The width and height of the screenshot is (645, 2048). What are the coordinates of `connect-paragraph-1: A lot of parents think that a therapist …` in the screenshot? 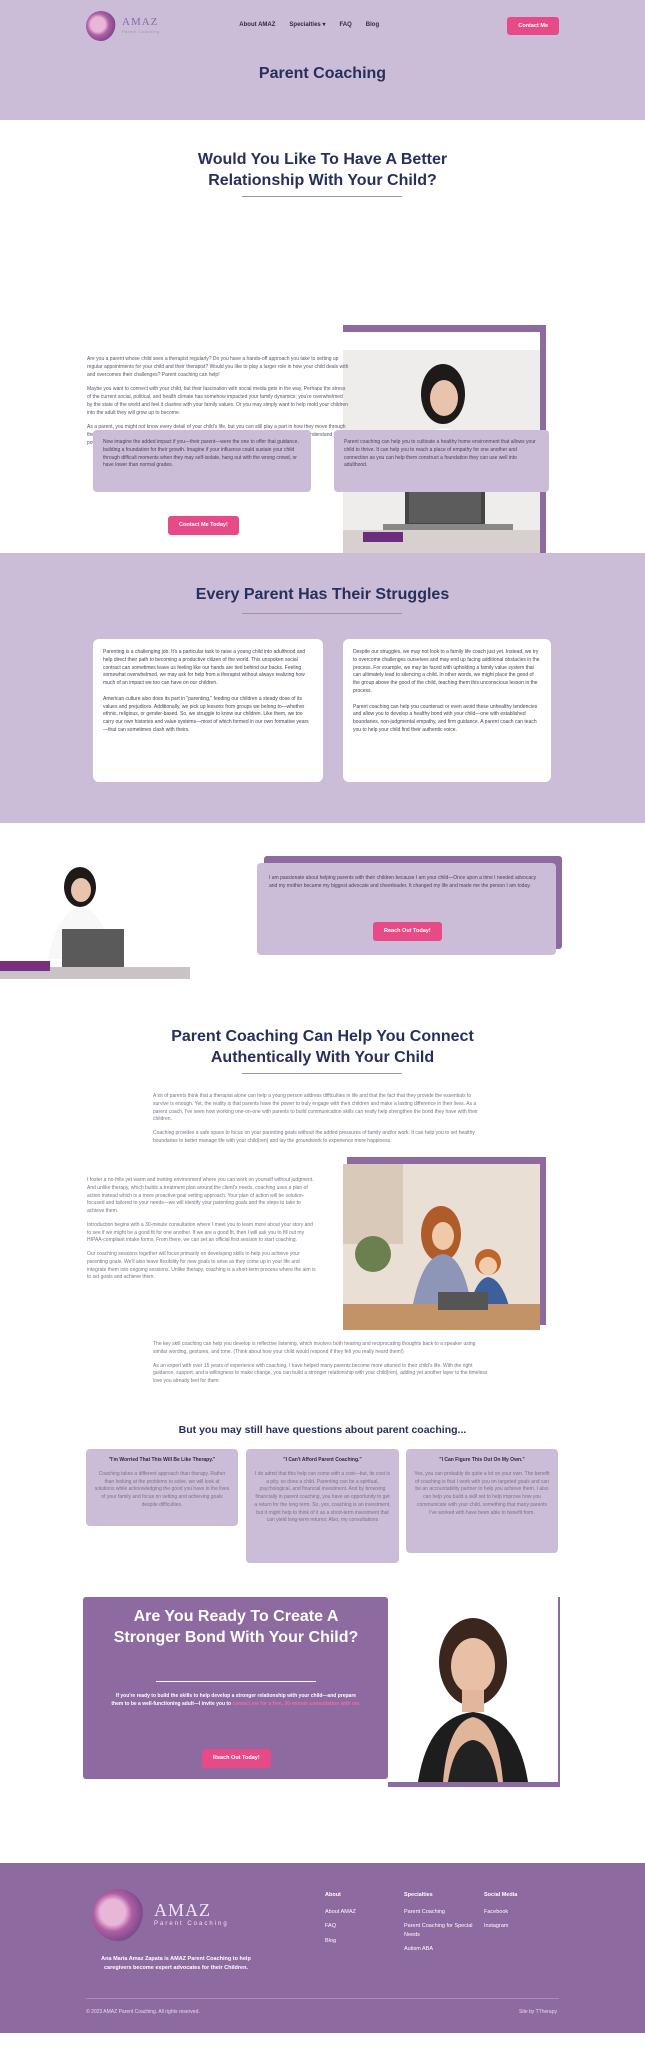 It's located at (315, 1108).